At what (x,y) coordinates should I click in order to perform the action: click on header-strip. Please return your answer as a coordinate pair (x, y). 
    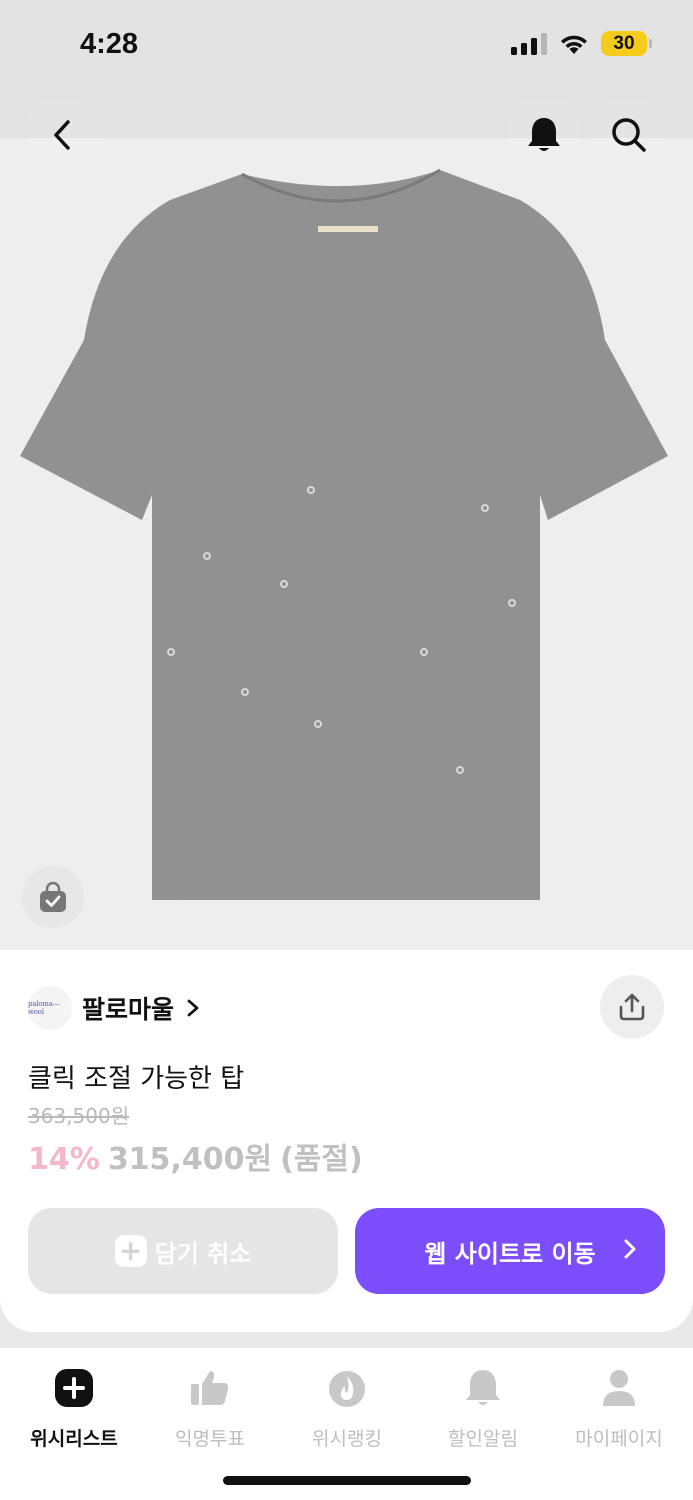
    Looking at the image, I should click on (346, 119).